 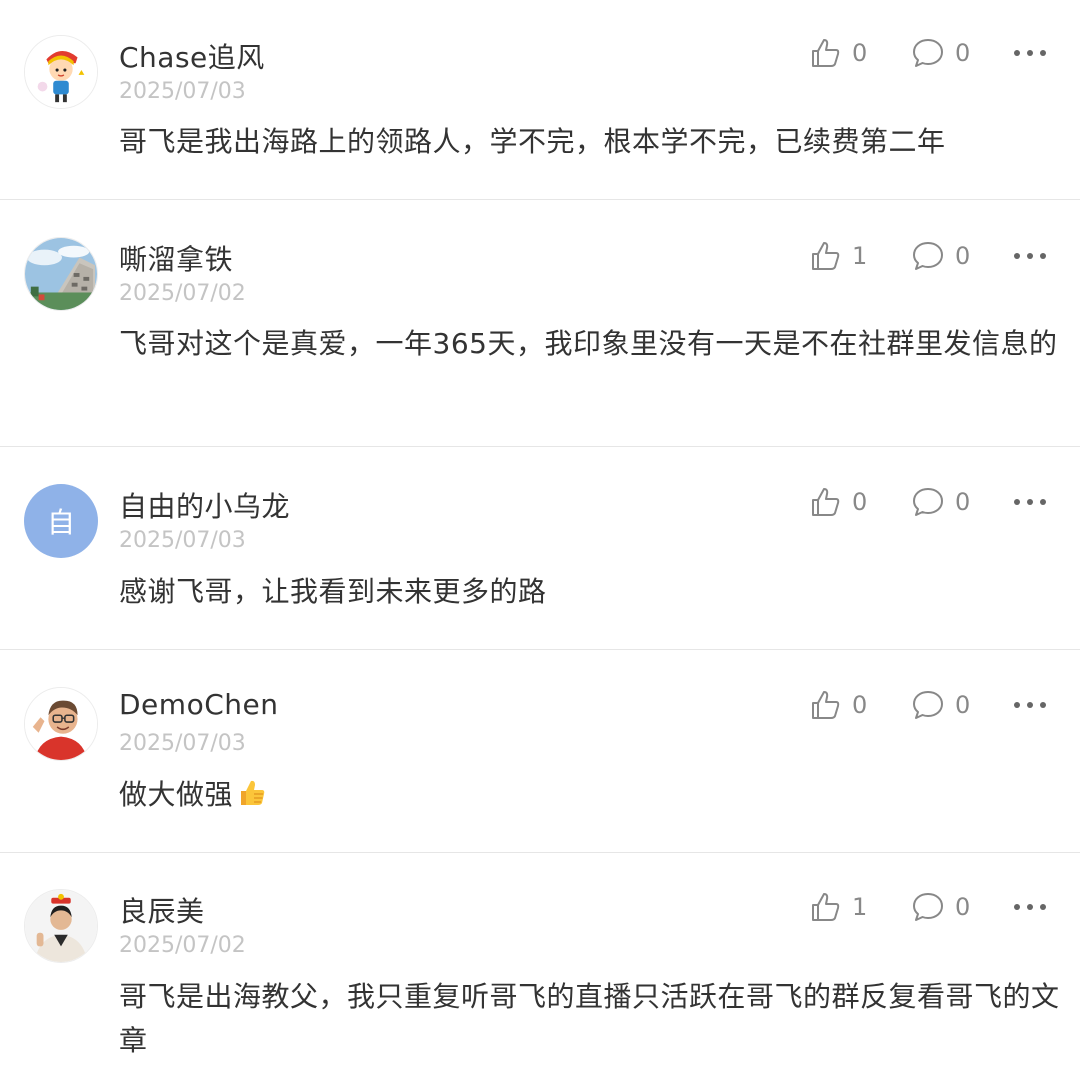 I want to click on memoji-avatar-icon, so click(x=61, y=724).